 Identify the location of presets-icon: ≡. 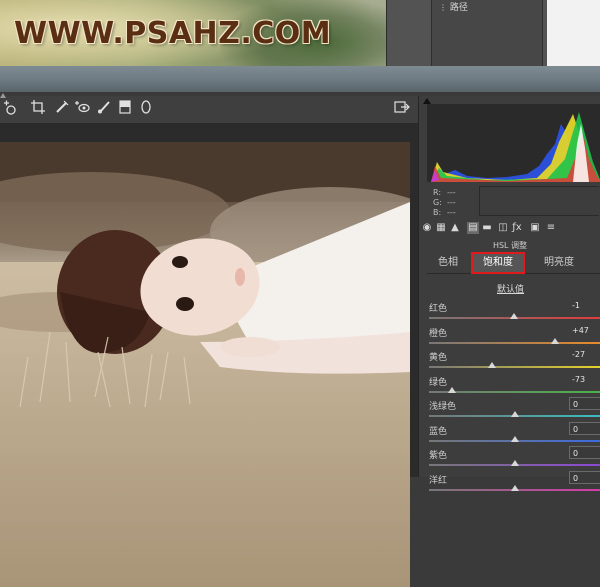
(551, 228).